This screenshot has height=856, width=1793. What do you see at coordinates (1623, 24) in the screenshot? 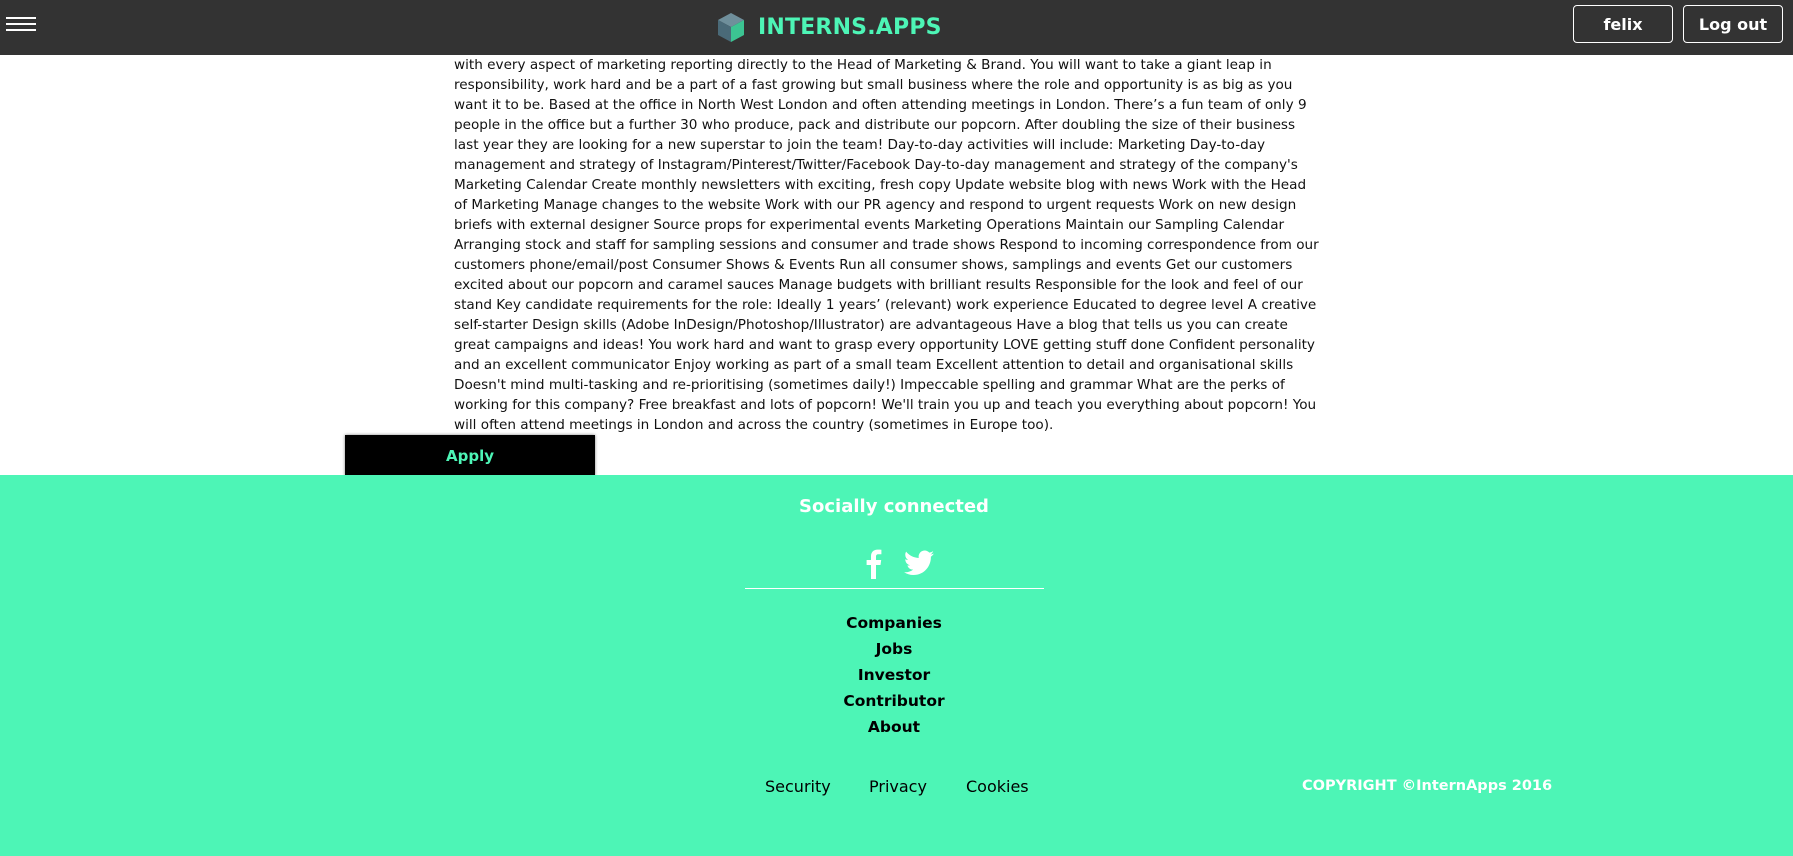
I see `user-profile-button: felix` at bounding box center [1623, 24].